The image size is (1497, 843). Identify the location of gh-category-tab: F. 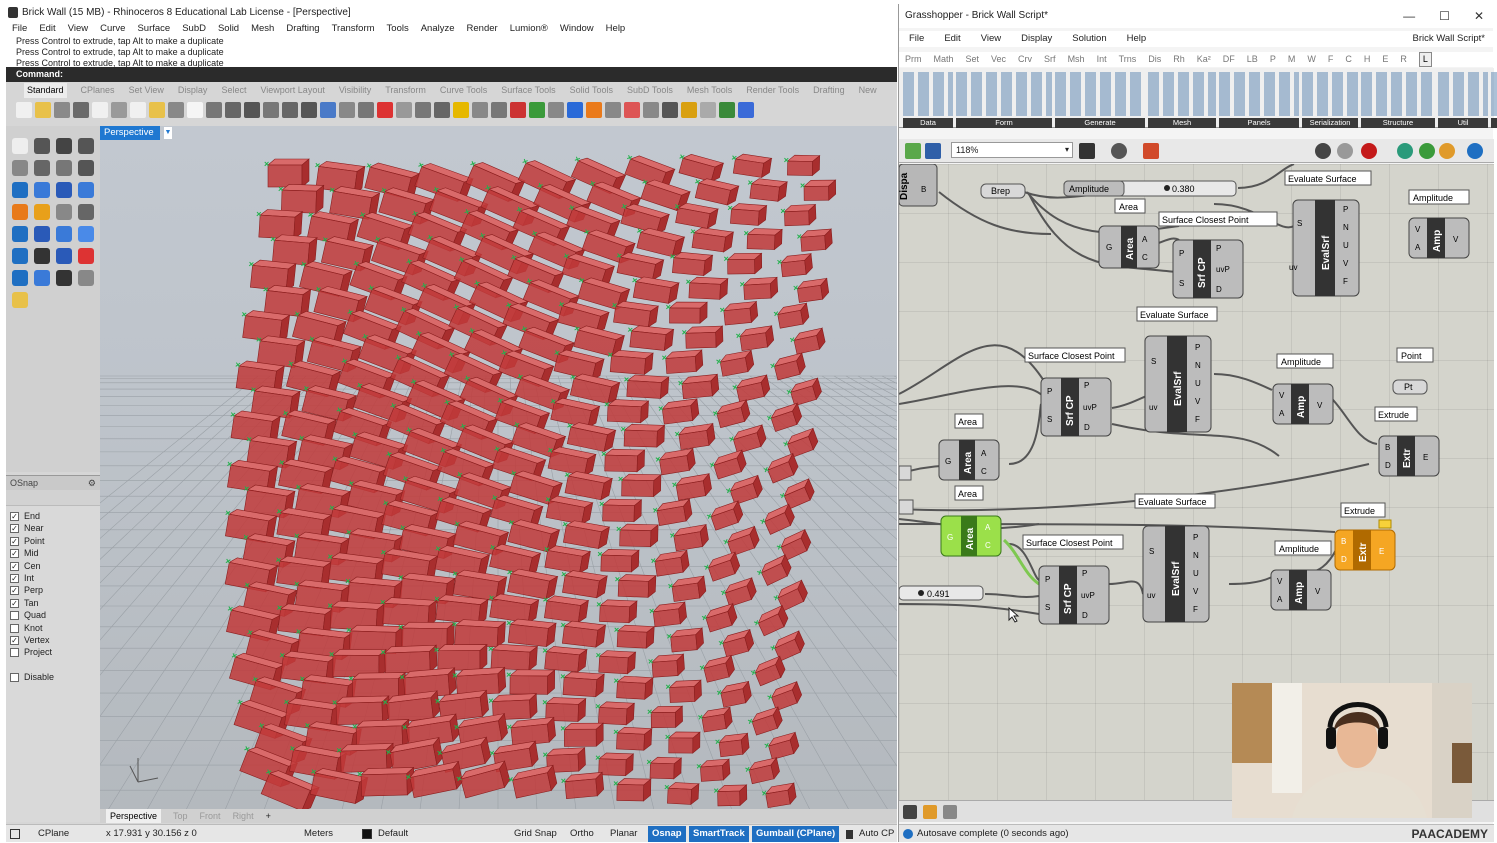
(1331, 59).